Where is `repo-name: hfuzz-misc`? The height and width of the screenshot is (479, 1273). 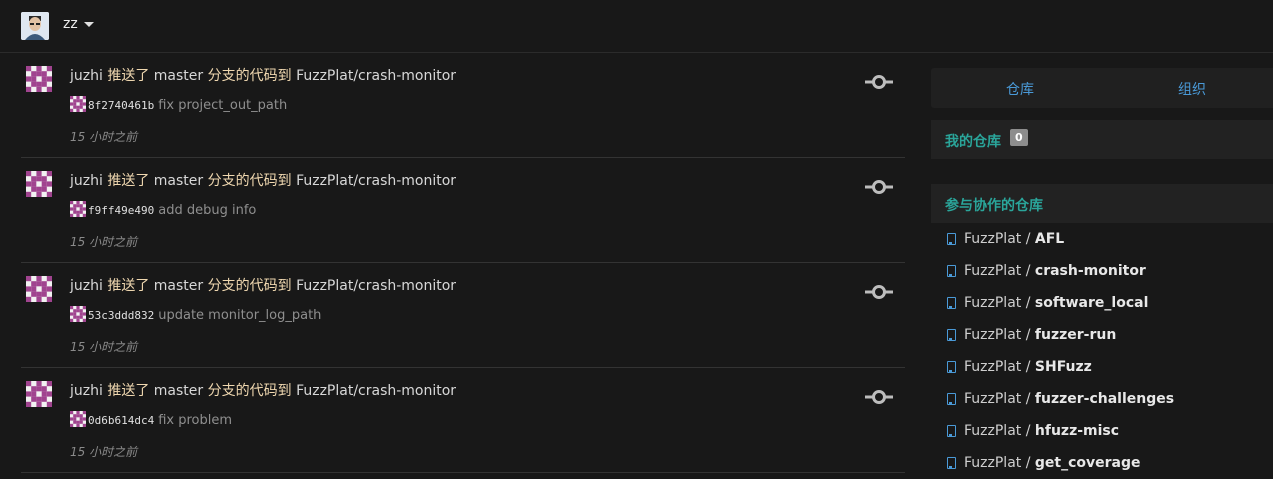
repo-name: hfuzz-misc is located at coordinates (1077, 431).